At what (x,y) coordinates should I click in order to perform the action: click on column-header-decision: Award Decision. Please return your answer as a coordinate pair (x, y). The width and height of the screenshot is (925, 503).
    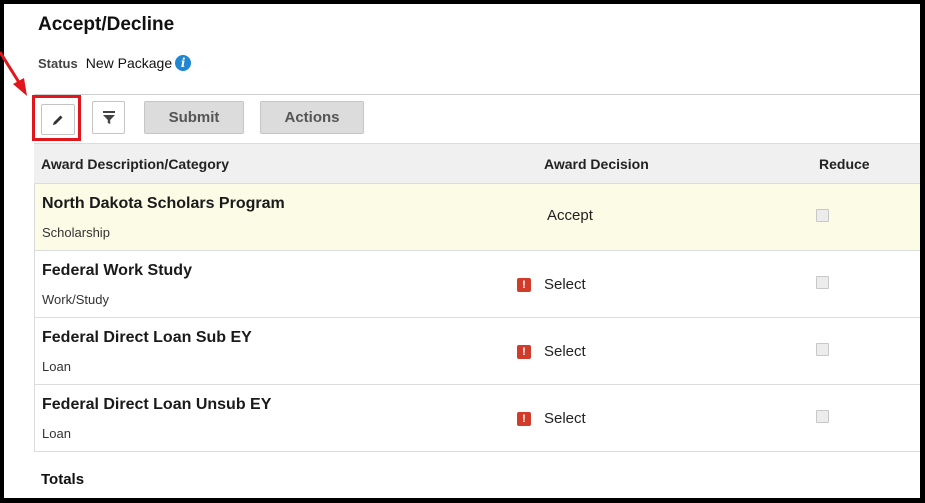
    Looking at the image, I should click on (596, 164).